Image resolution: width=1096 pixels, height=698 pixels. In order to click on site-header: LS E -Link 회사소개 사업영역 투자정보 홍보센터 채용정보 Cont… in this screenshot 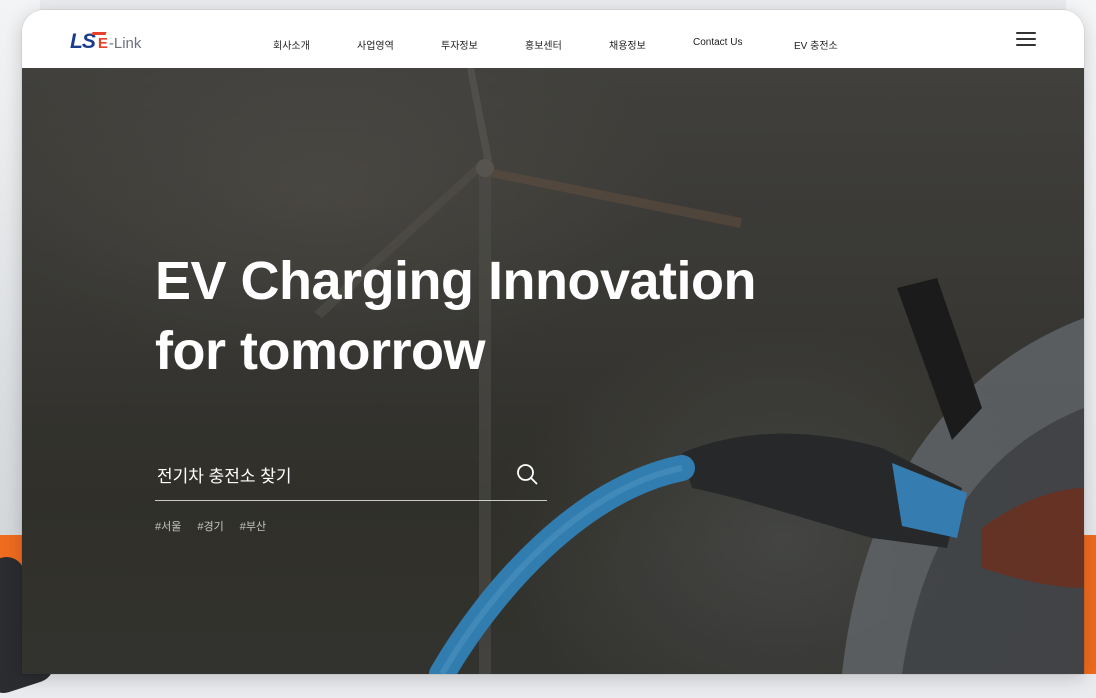, I will do `click(553, 39)`.